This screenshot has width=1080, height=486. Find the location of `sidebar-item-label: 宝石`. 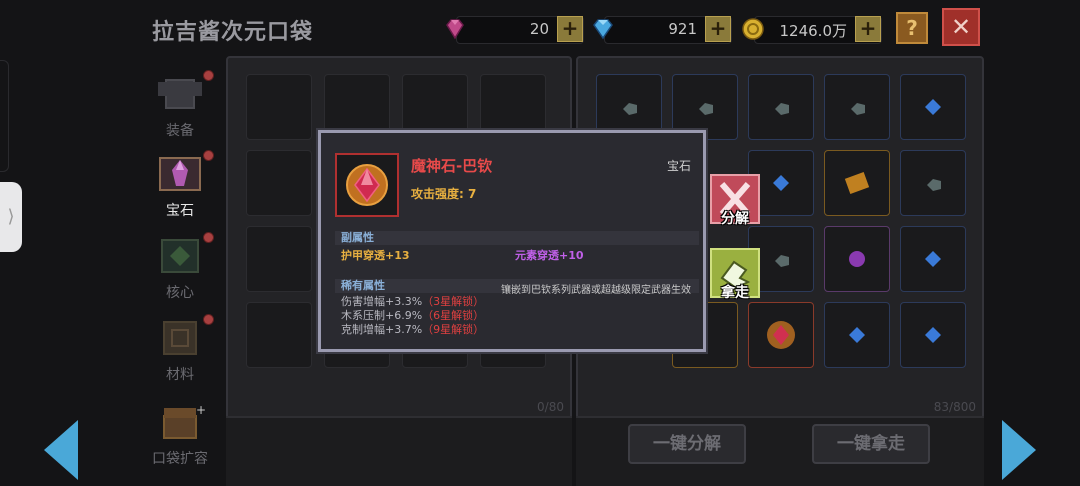

sidebar-item-label: 宝石 is located at coordinates (180, 211).